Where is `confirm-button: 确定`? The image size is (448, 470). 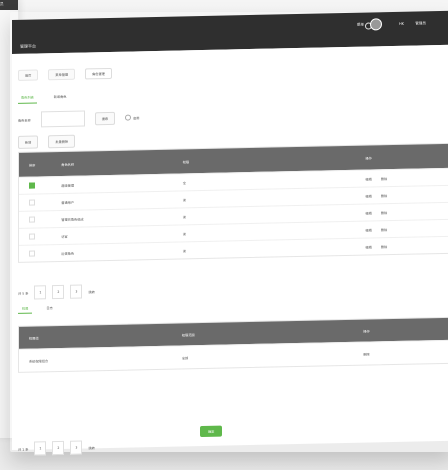
confirm-button: 确定 is located at coordinates (211, 431).